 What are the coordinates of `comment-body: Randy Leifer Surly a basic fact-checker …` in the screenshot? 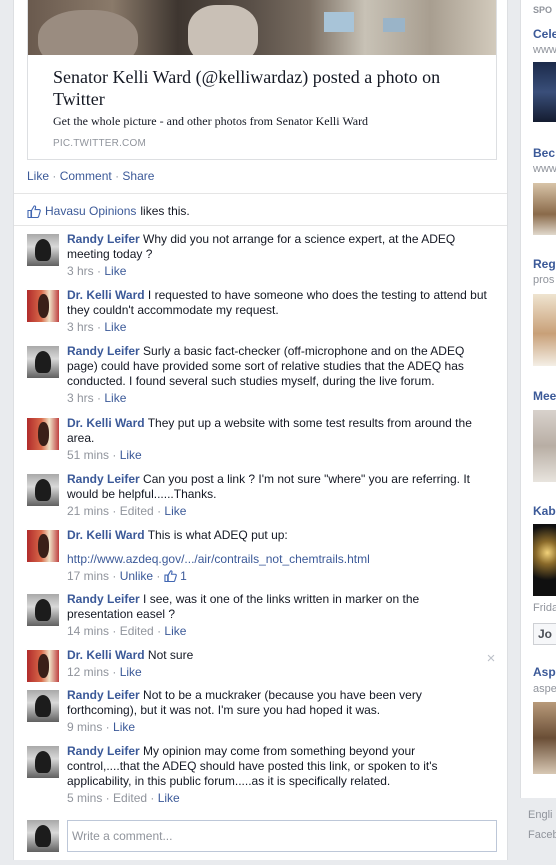 It's located at (277, 375).